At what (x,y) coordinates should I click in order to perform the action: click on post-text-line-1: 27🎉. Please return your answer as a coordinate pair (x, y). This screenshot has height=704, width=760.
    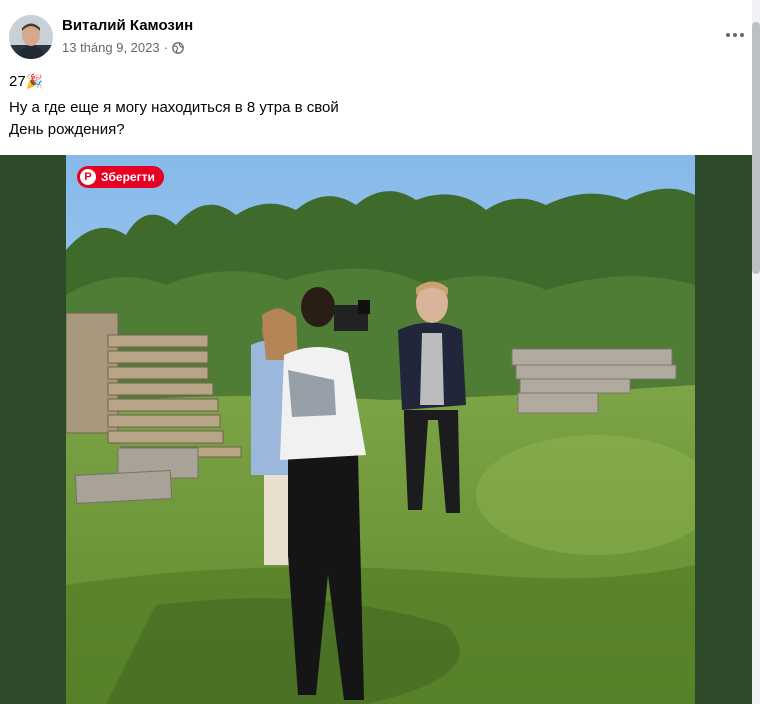
    Looking at the image, I should click on (359, 81).